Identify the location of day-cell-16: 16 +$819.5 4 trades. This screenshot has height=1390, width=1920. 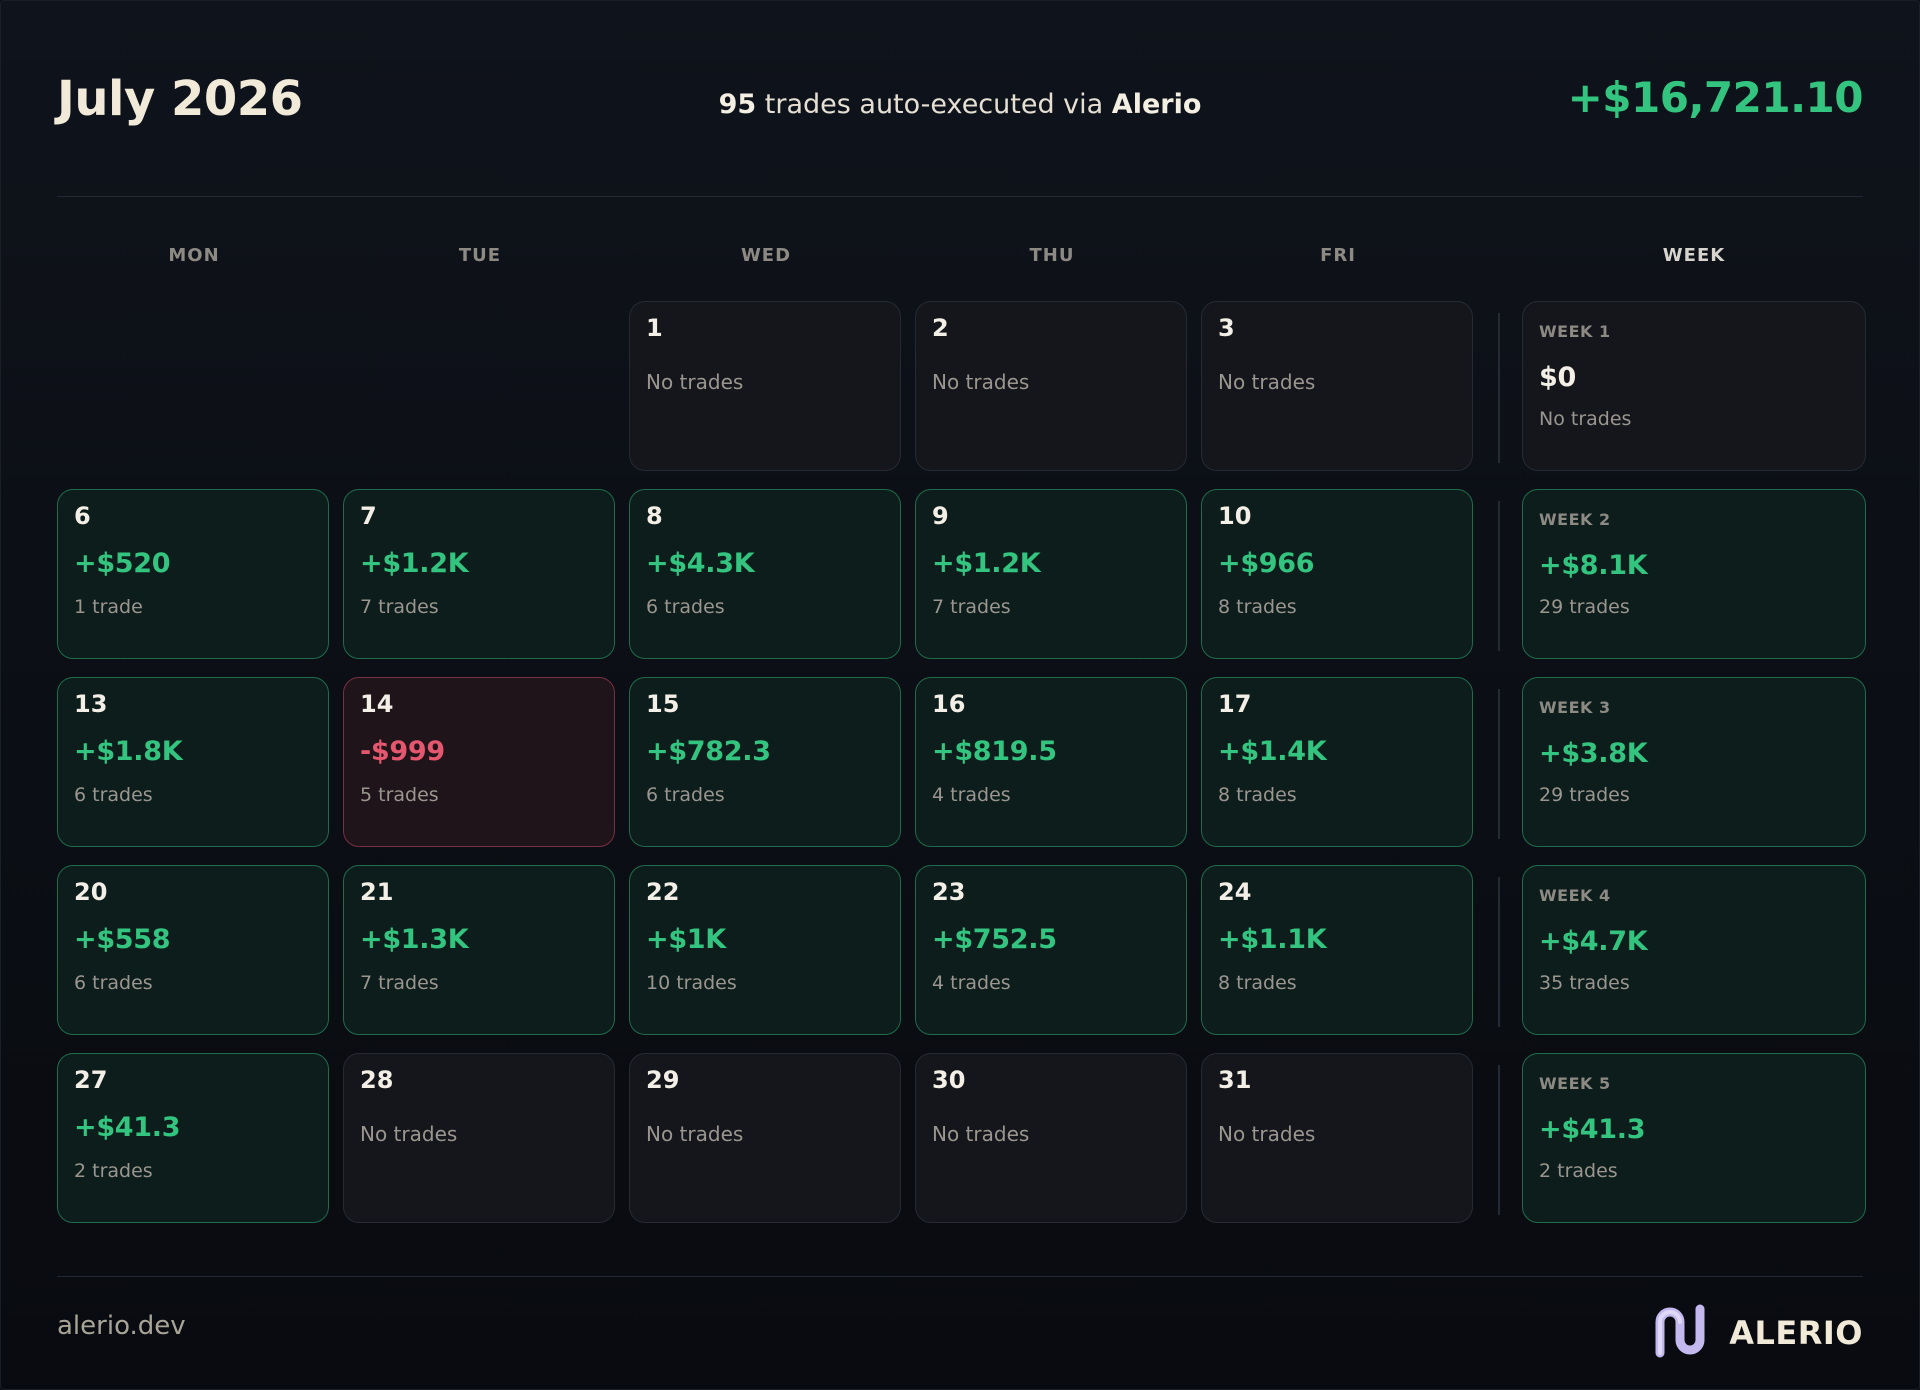
(1051, 762).